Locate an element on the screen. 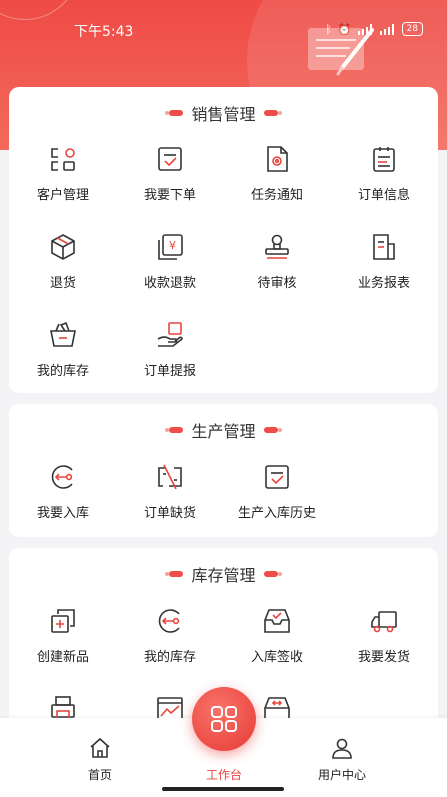  grid-item-my-inventory: 我的库存 is located at coordinates (170, 641).